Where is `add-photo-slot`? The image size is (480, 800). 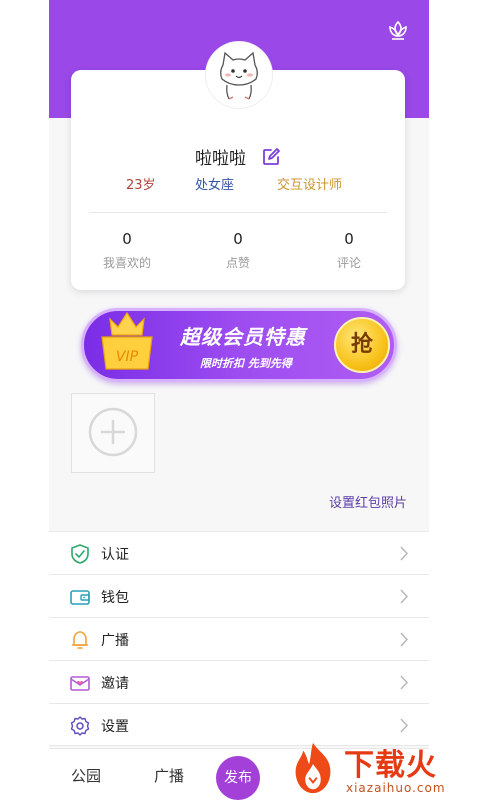 add-photo-slot is located at coordinates (113, 433).